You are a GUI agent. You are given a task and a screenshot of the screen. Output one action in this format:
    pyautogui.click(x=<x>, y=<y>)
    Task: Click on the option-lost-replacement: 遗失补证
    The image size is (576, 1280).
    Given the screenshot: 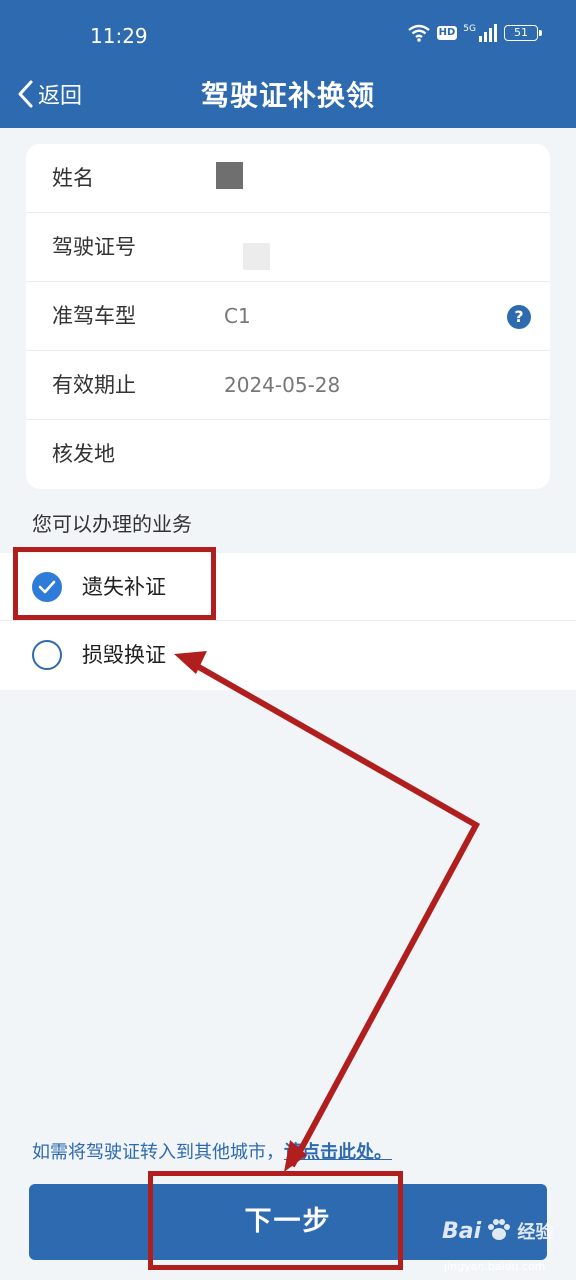 What is the action you would take?
    pyautogui.click(x=288, y=587)
    